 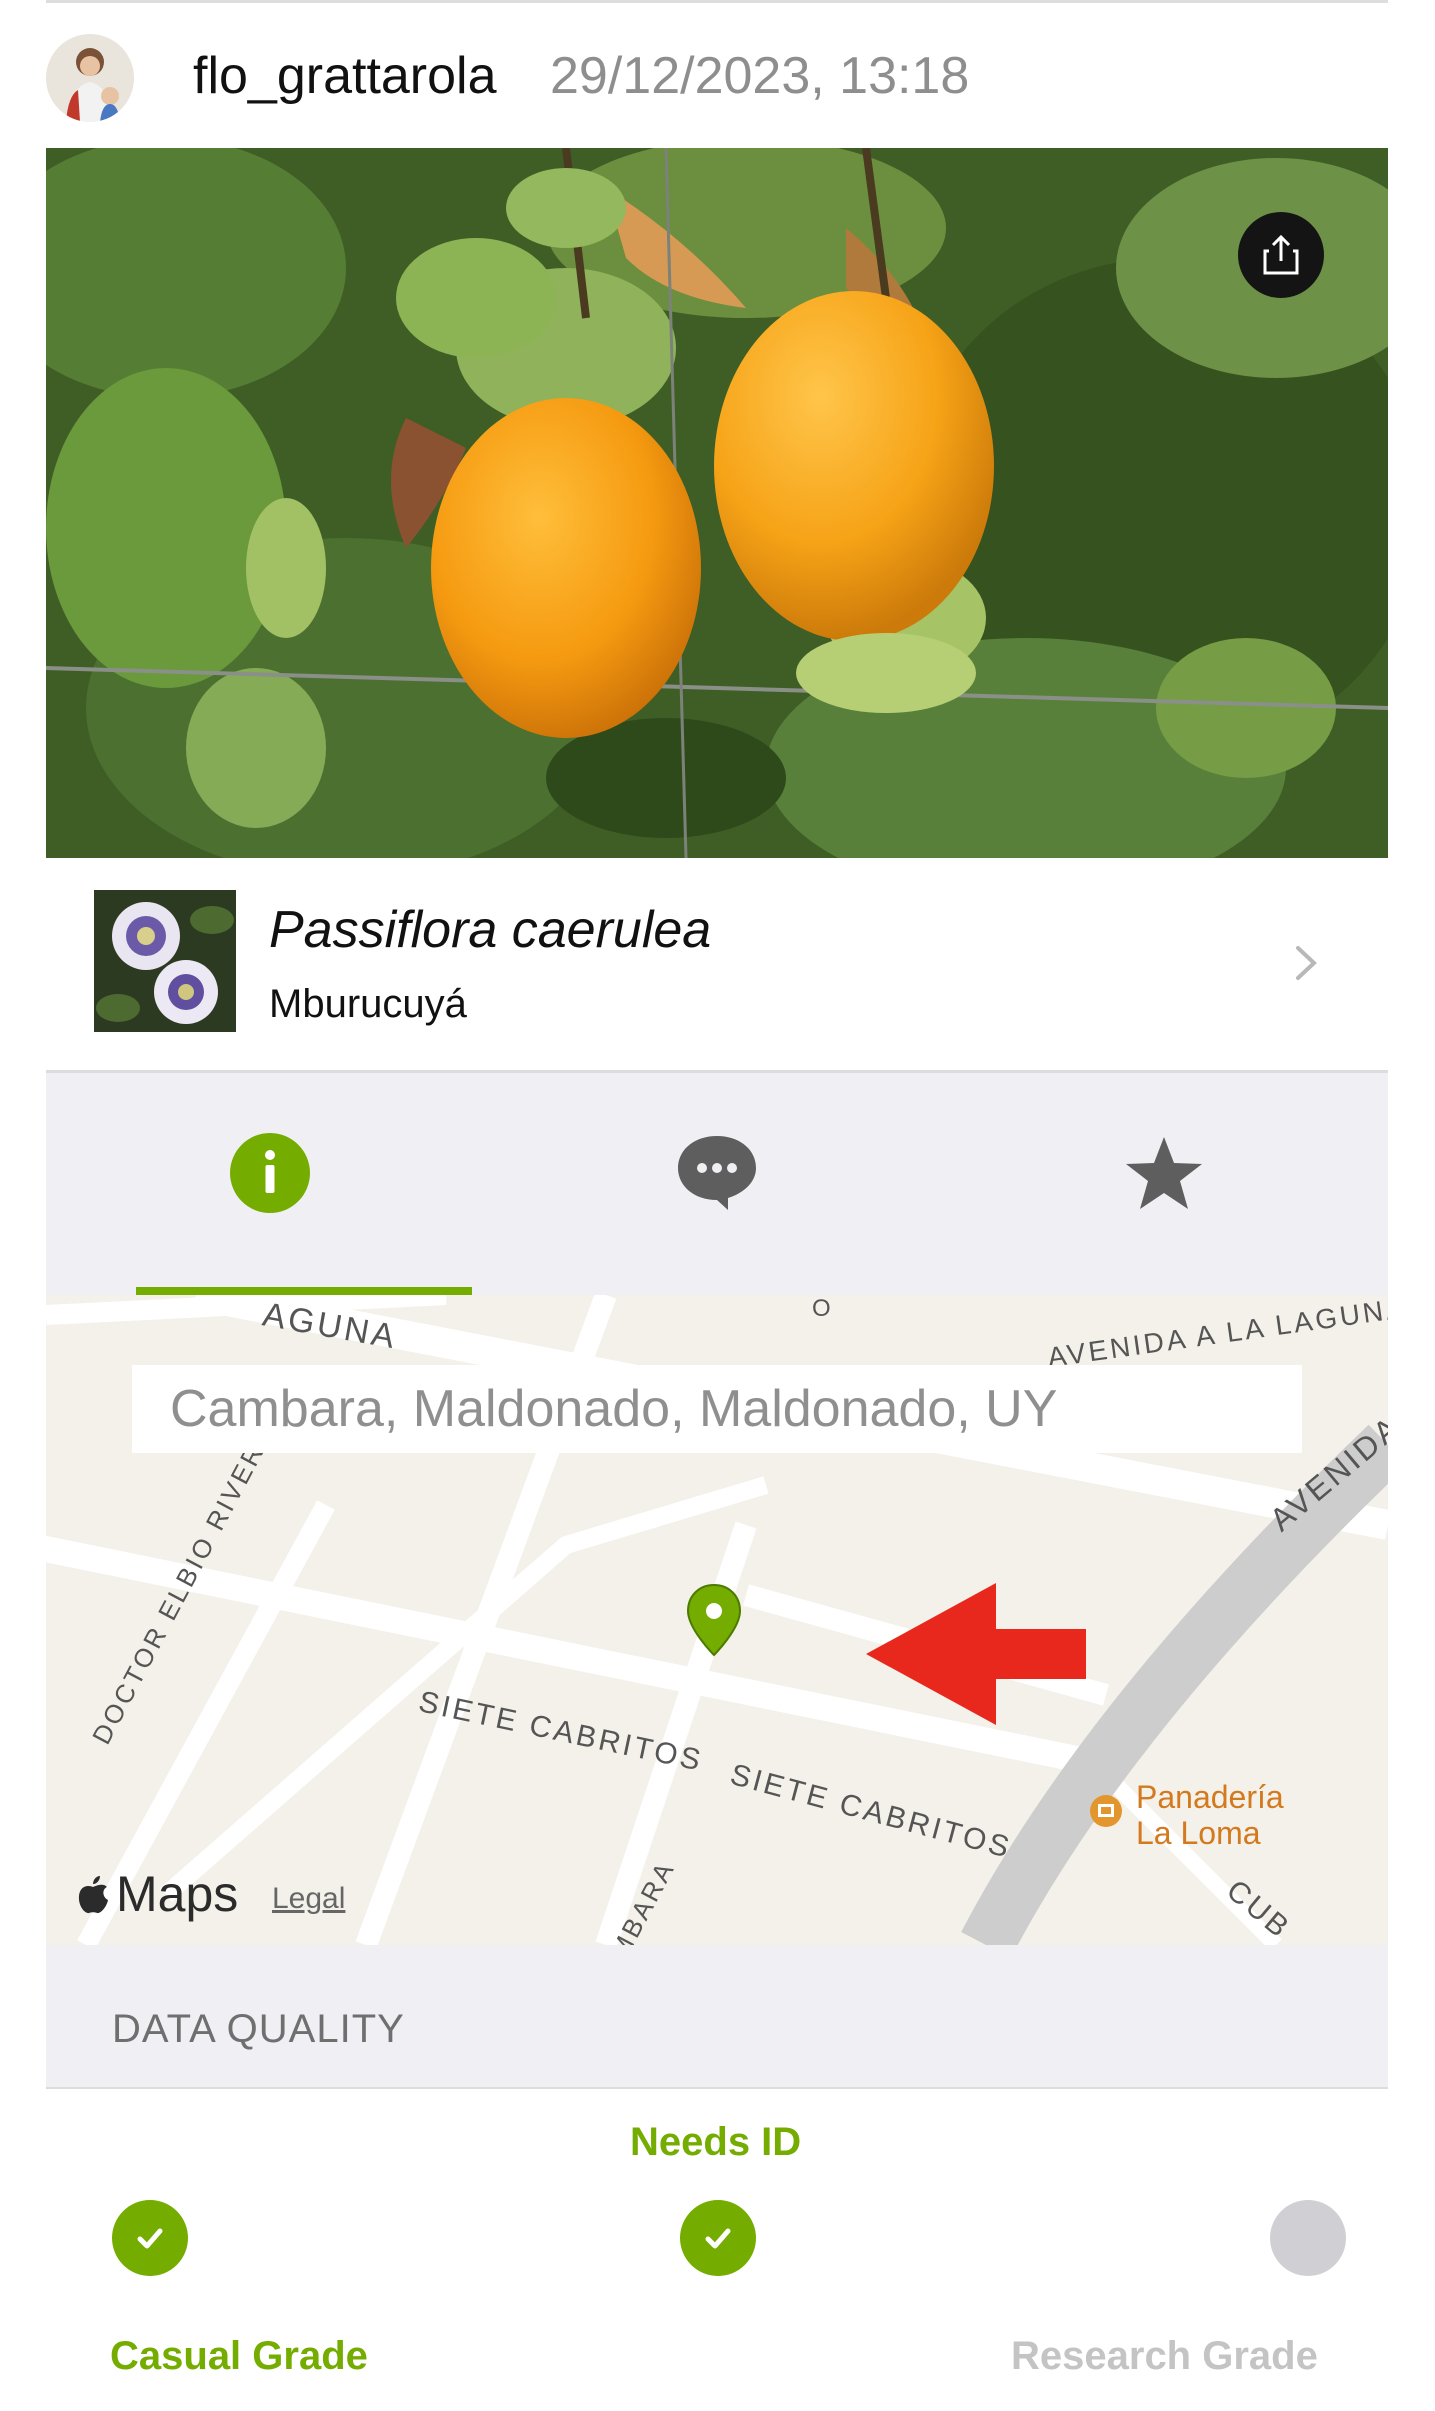 What do you see at coordinates (717, 1) in the screenshot?
I see `top-divider` at bounding box center [717, 1].